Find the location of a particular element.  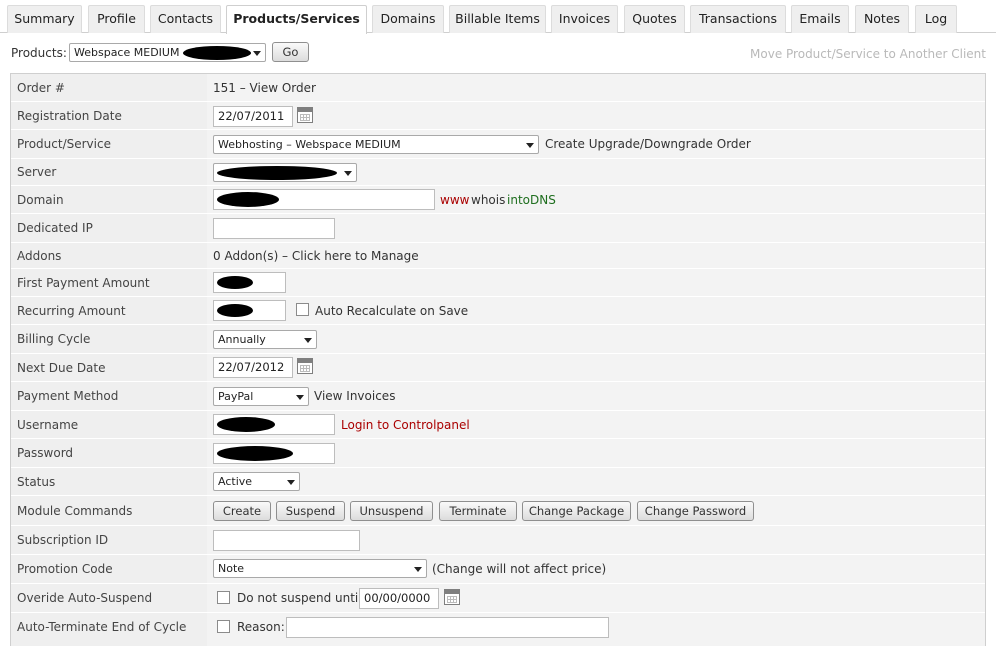

row-billing-cycle: Billing Cycle Annually is located at coordinates (498, 339).